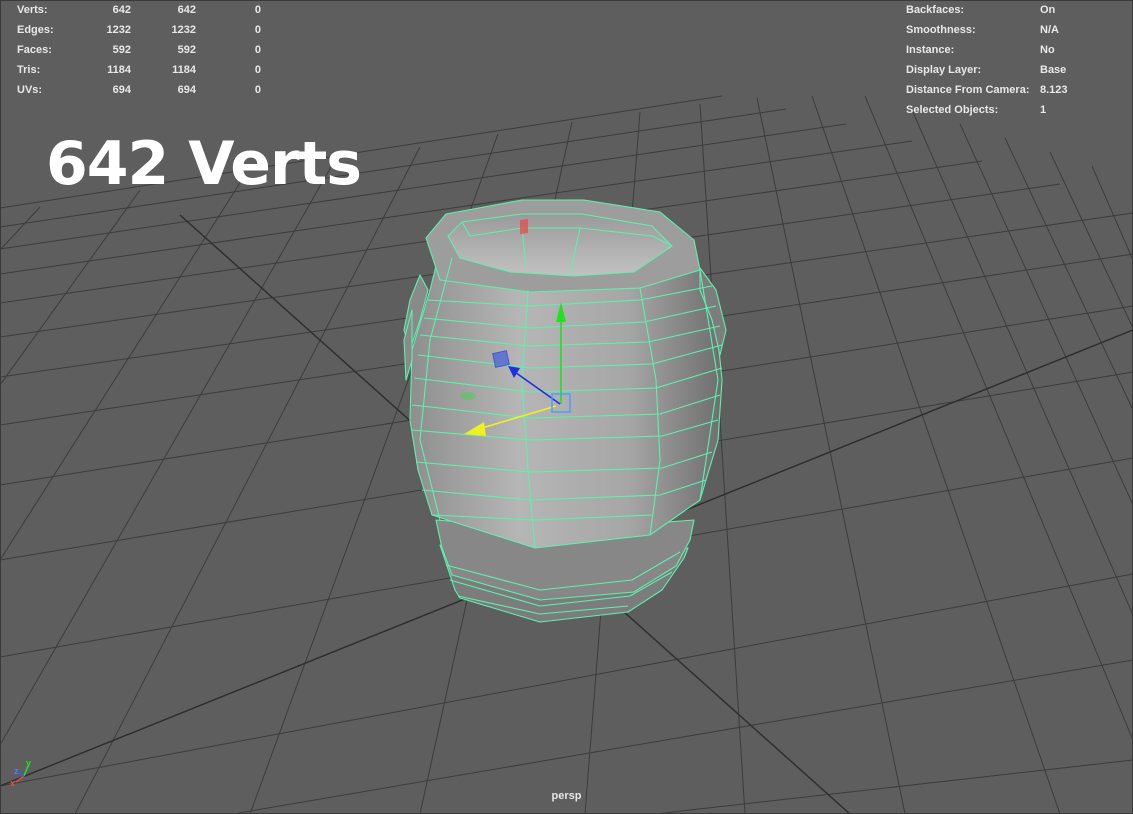  Describe the element at coordinates (1054, 90) in the screenshot. I see `hud-value: 8.123` at that location.